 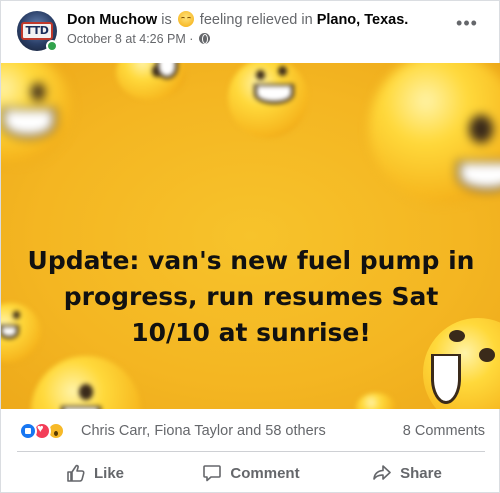 What do you see at coordinates (363, 20) in the screenshot?
I see `location-link: Plano, Texas.` at bounding box center [363, 20].